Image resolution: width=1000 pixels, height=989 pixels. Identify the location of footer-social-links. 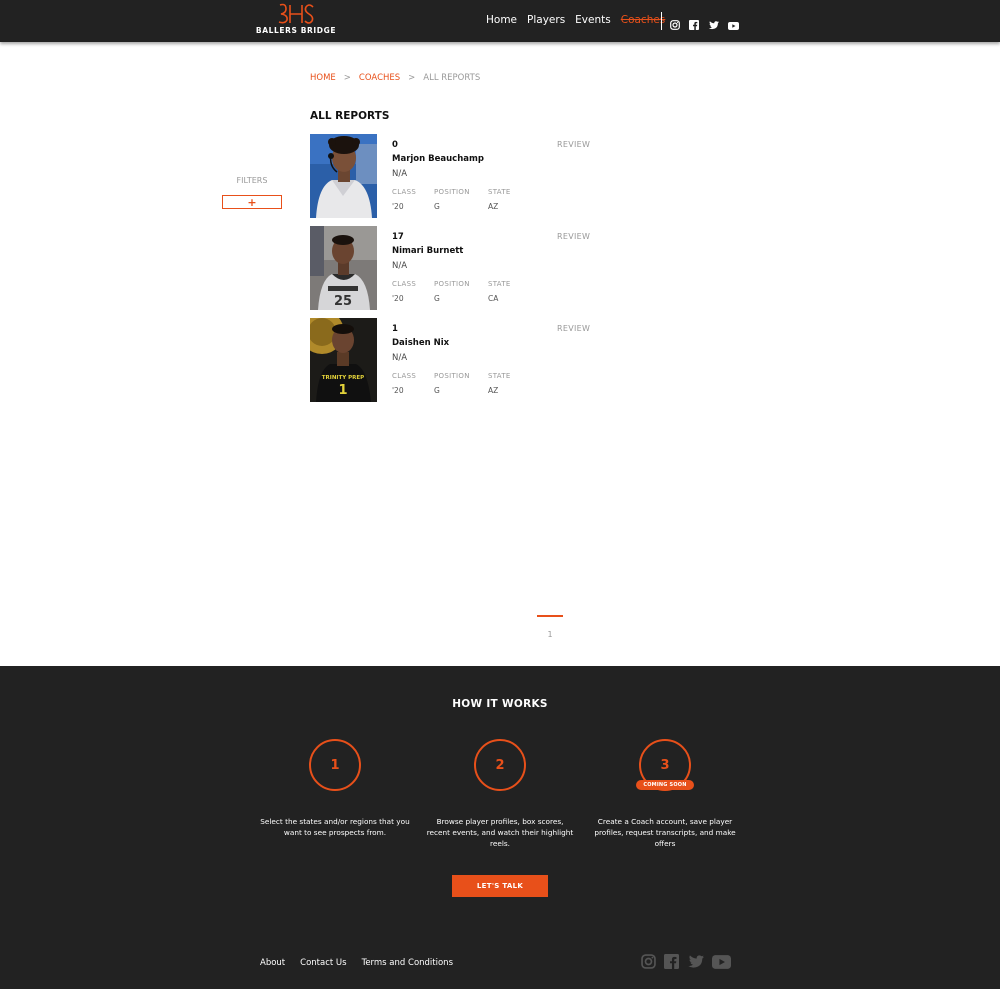
(686, 963).